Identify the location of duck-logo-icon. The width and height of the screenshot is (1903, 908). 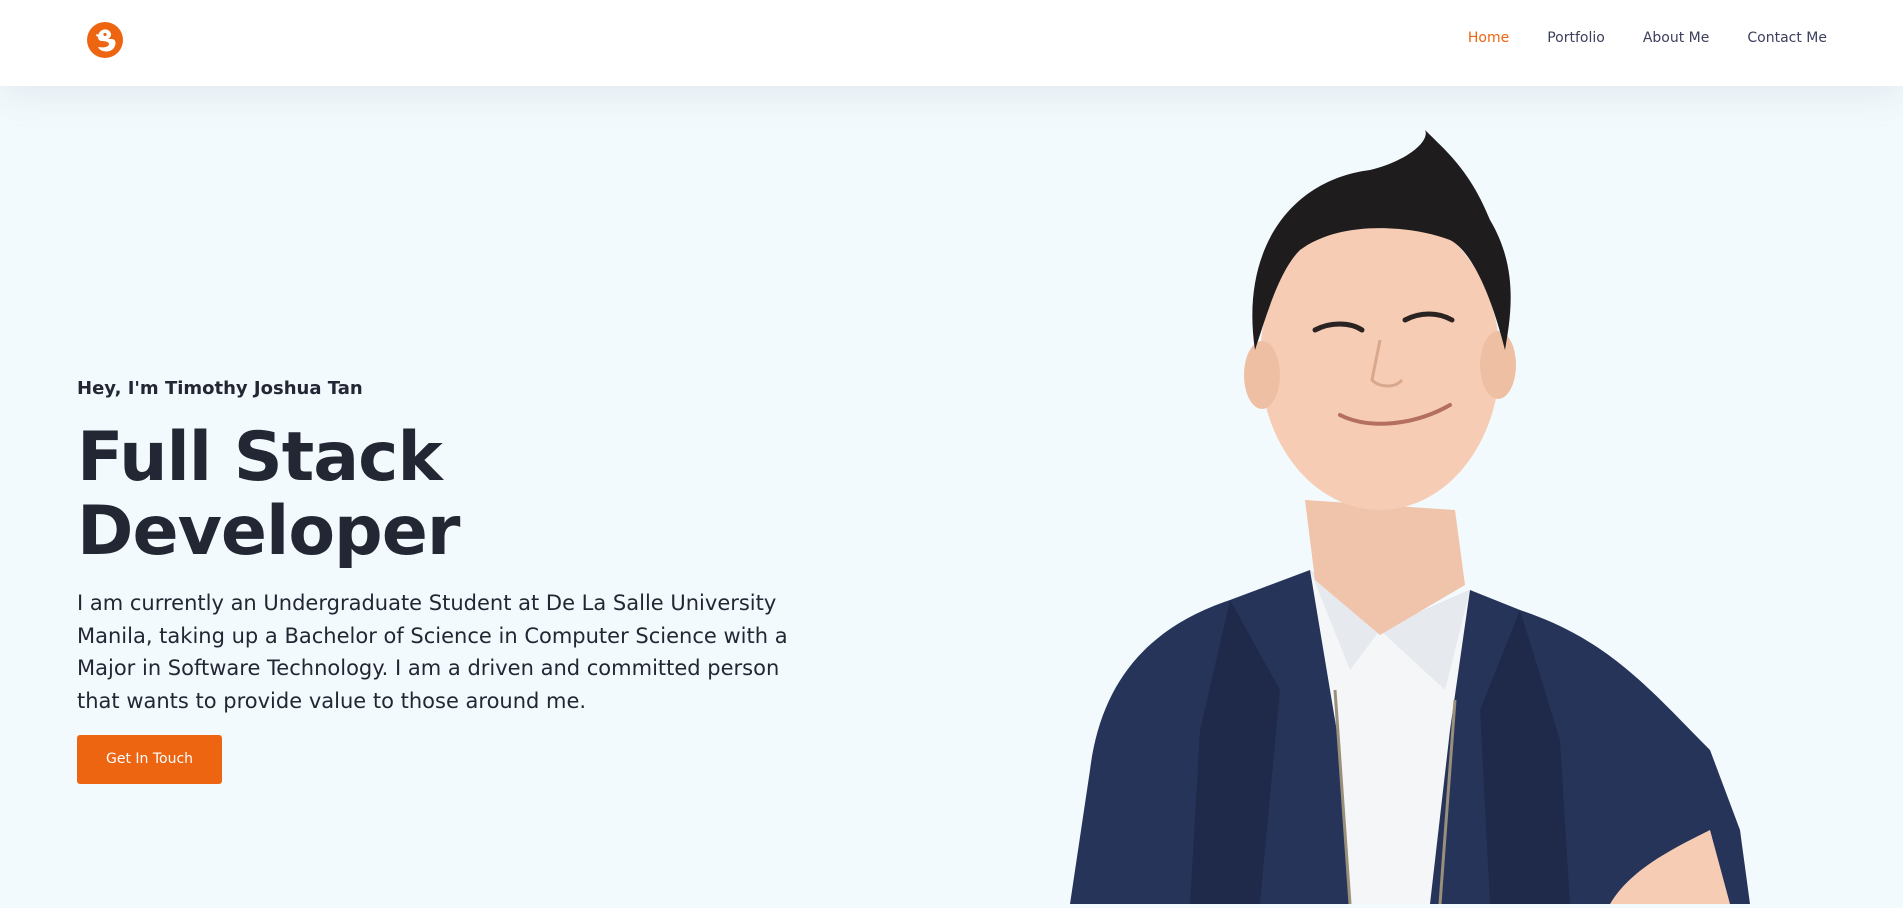
(105, 40).